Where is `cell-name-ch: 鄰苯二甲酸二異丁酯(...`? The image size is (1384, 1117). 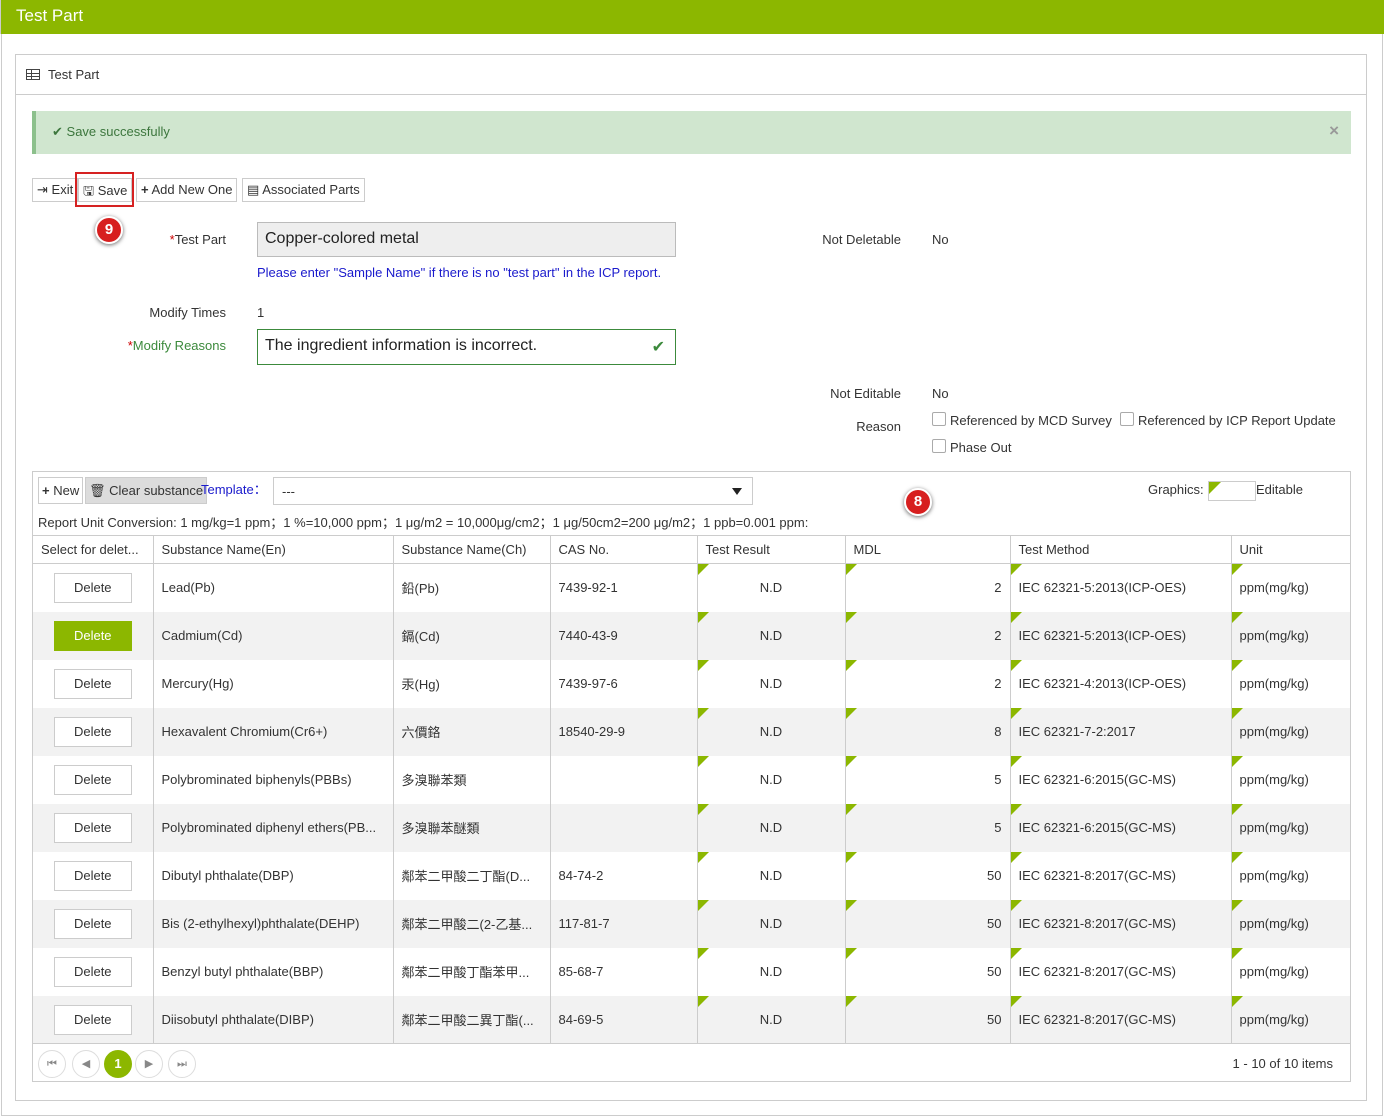
cell-name-ch: 鄰苯二甲酸二異丁酯(... is located at coordinates (471, 1019).